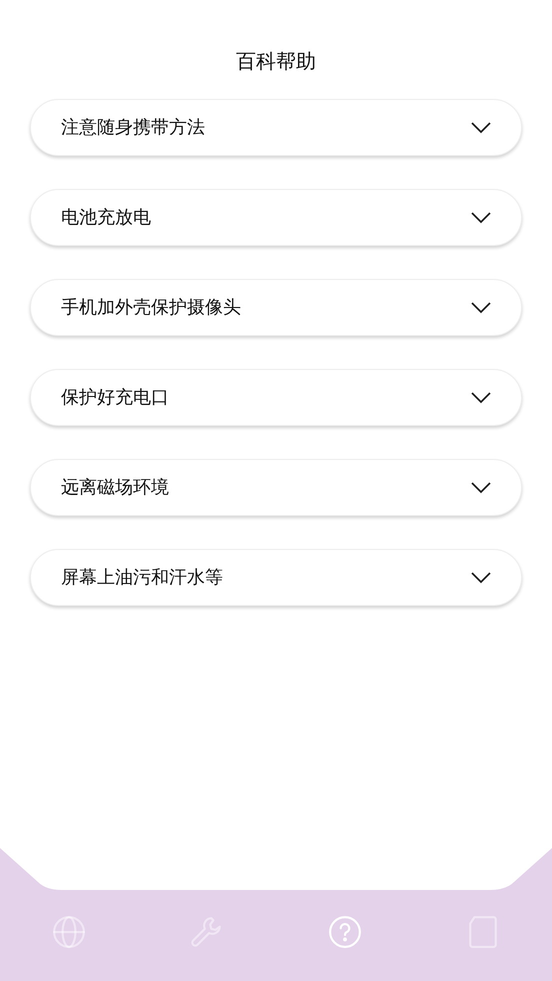 The image size is (552, 981). Describe the element at coordinates (276, 217) in the screenshot. I see `accordion-item: 电池充放电` at that location.